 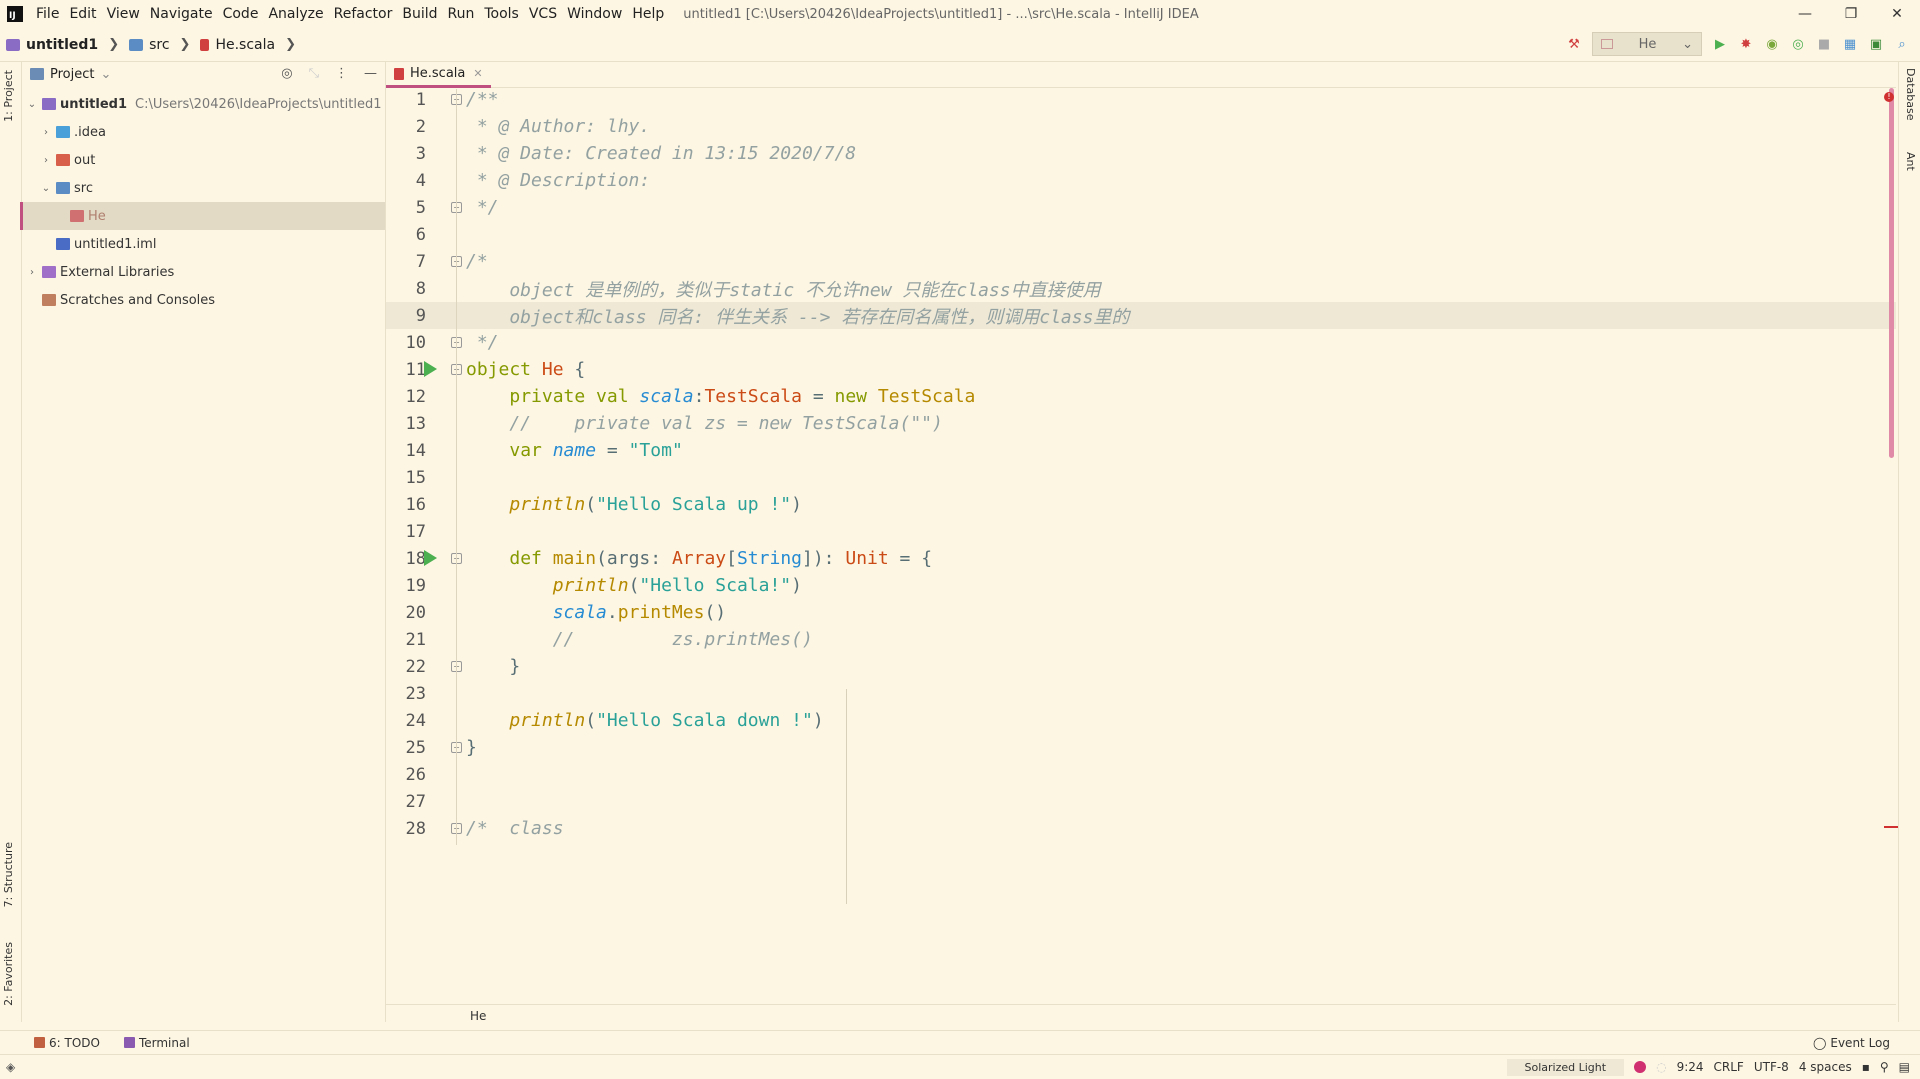 I want to click on menu-refactor: Refactor, so click(x=363, y=14).